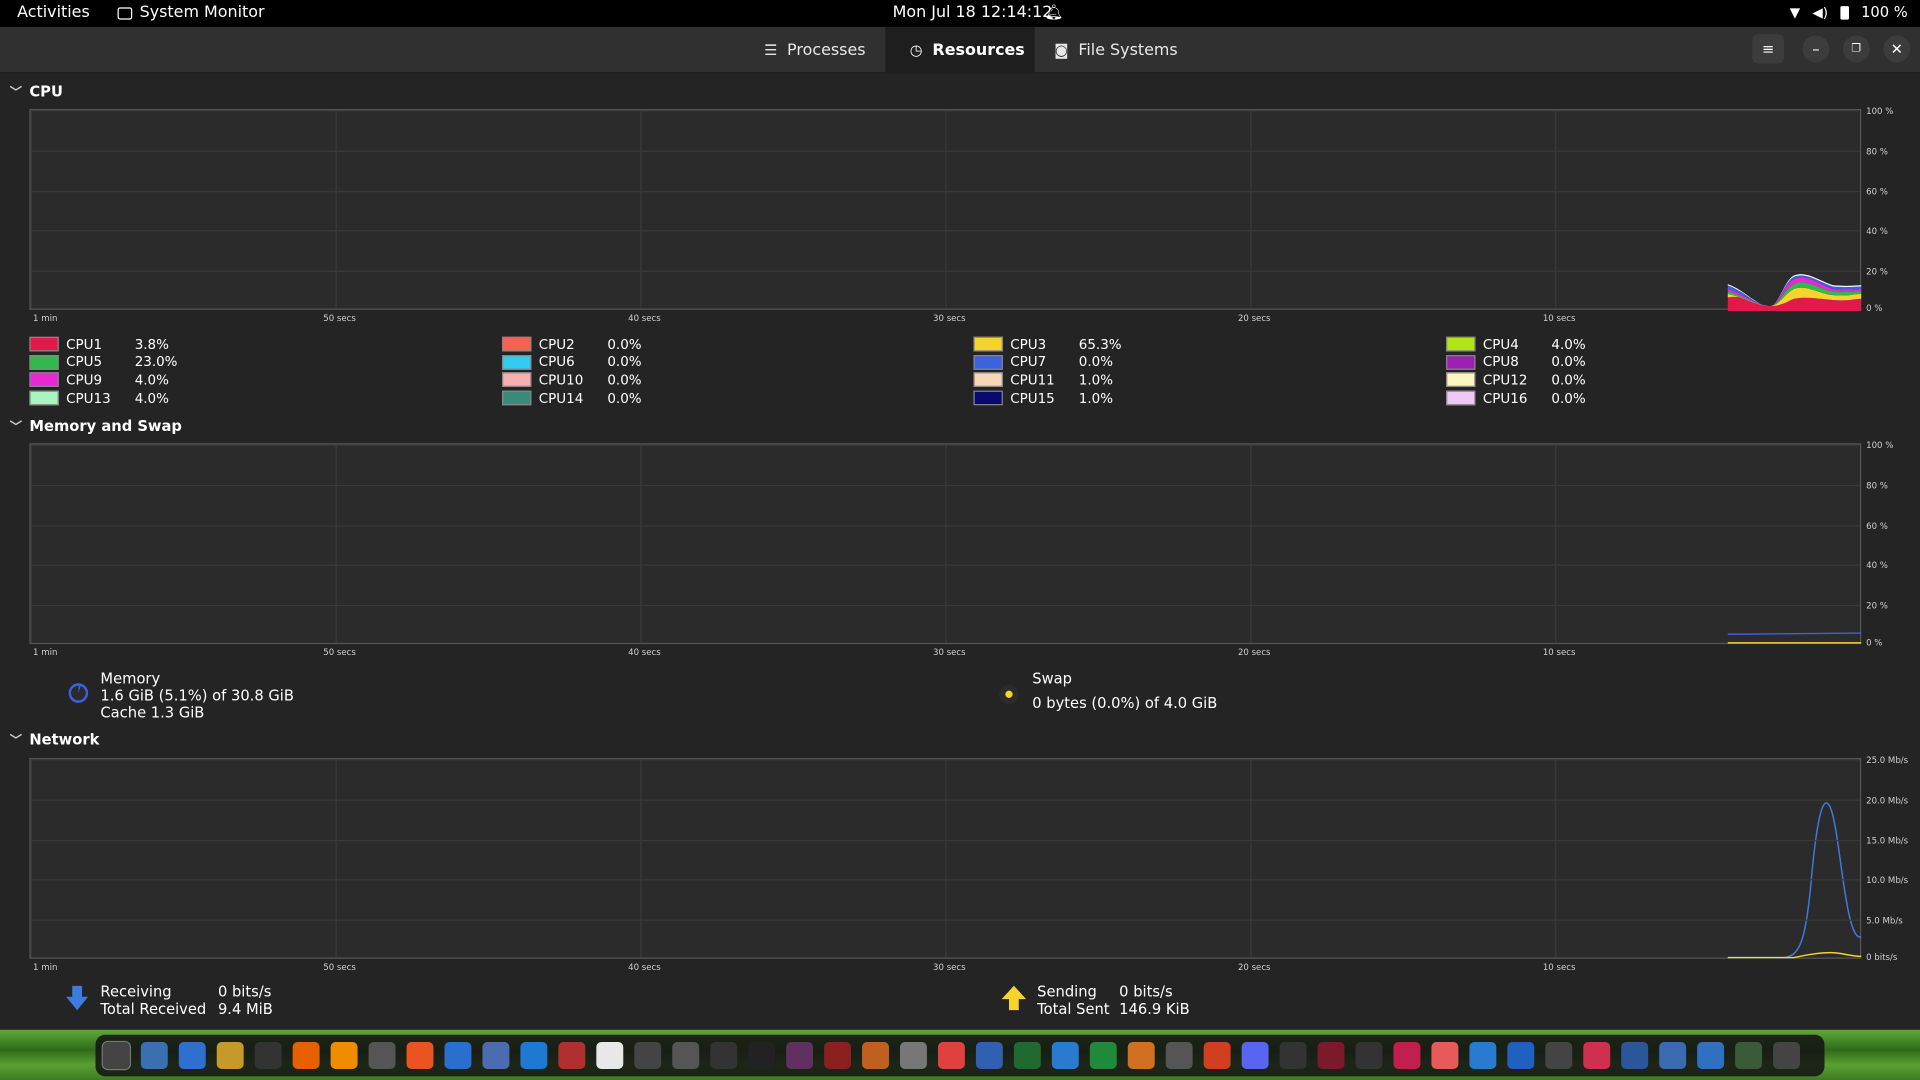 Image resolution: width=1920 pixels, height=1080 pixels. What do you see at coordinates (1027, 1055) in the screenshot?
I see `calc-icon` at bounding box center [1027, 1055].